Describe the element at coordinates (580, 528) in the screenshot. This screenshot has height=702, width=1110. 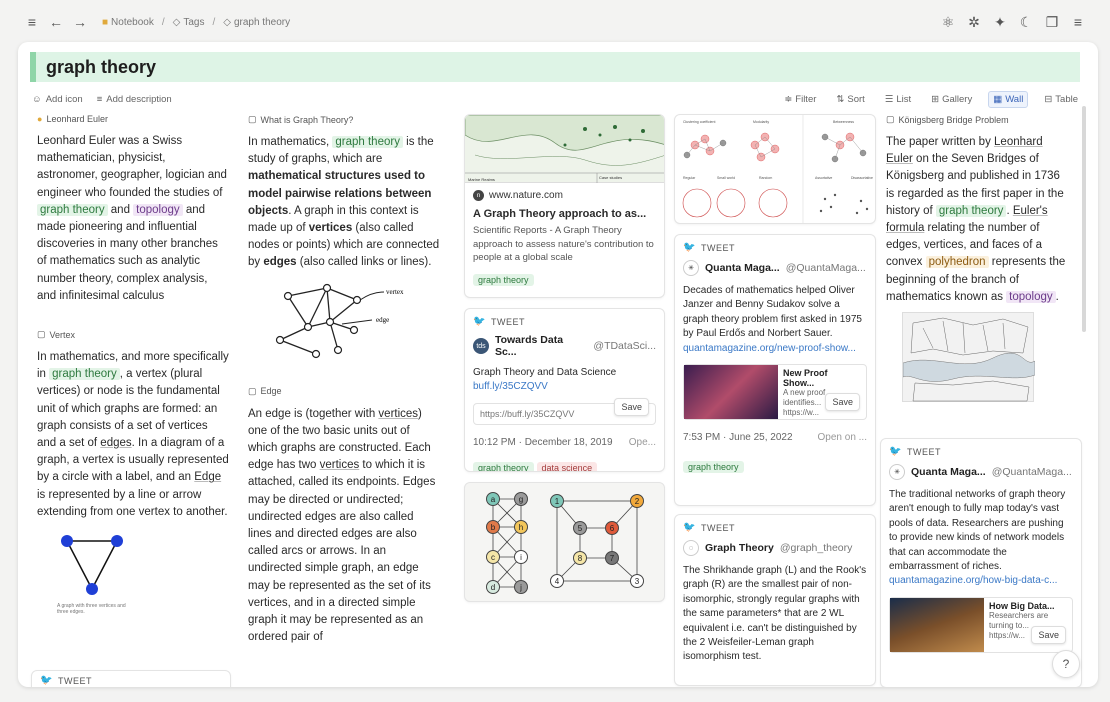
I see `graph-node: 5` at that location.